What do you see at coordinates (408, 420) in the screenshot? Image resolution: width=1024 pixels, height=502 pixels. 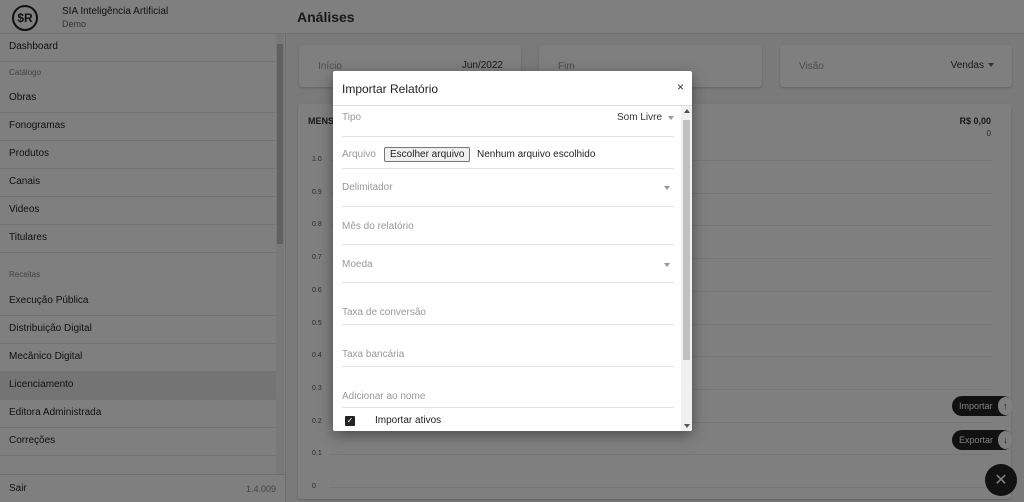 I see `importar-ativos-label: Importar ativos` at bounding box center [408, 420].